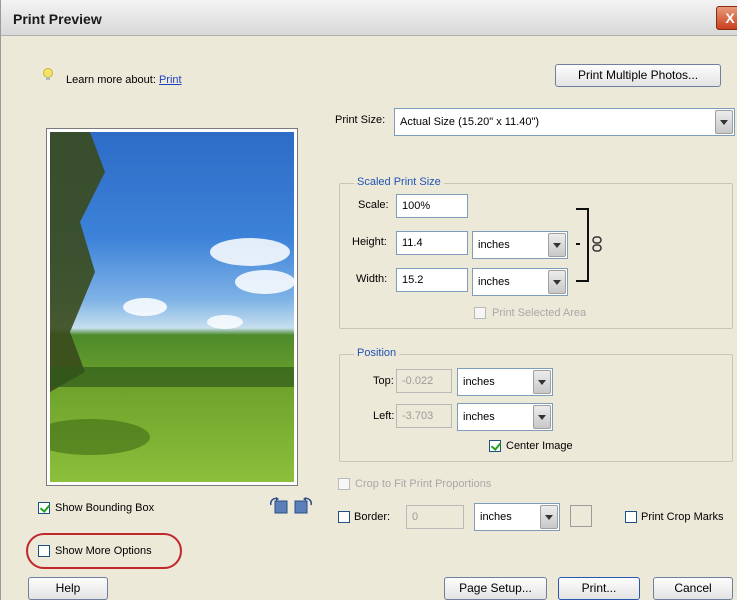 This screenshot has width=737, height=600. Describe the element at coordinates (372, 279) in the screenshot. I see `width-label: Width:` at that location.